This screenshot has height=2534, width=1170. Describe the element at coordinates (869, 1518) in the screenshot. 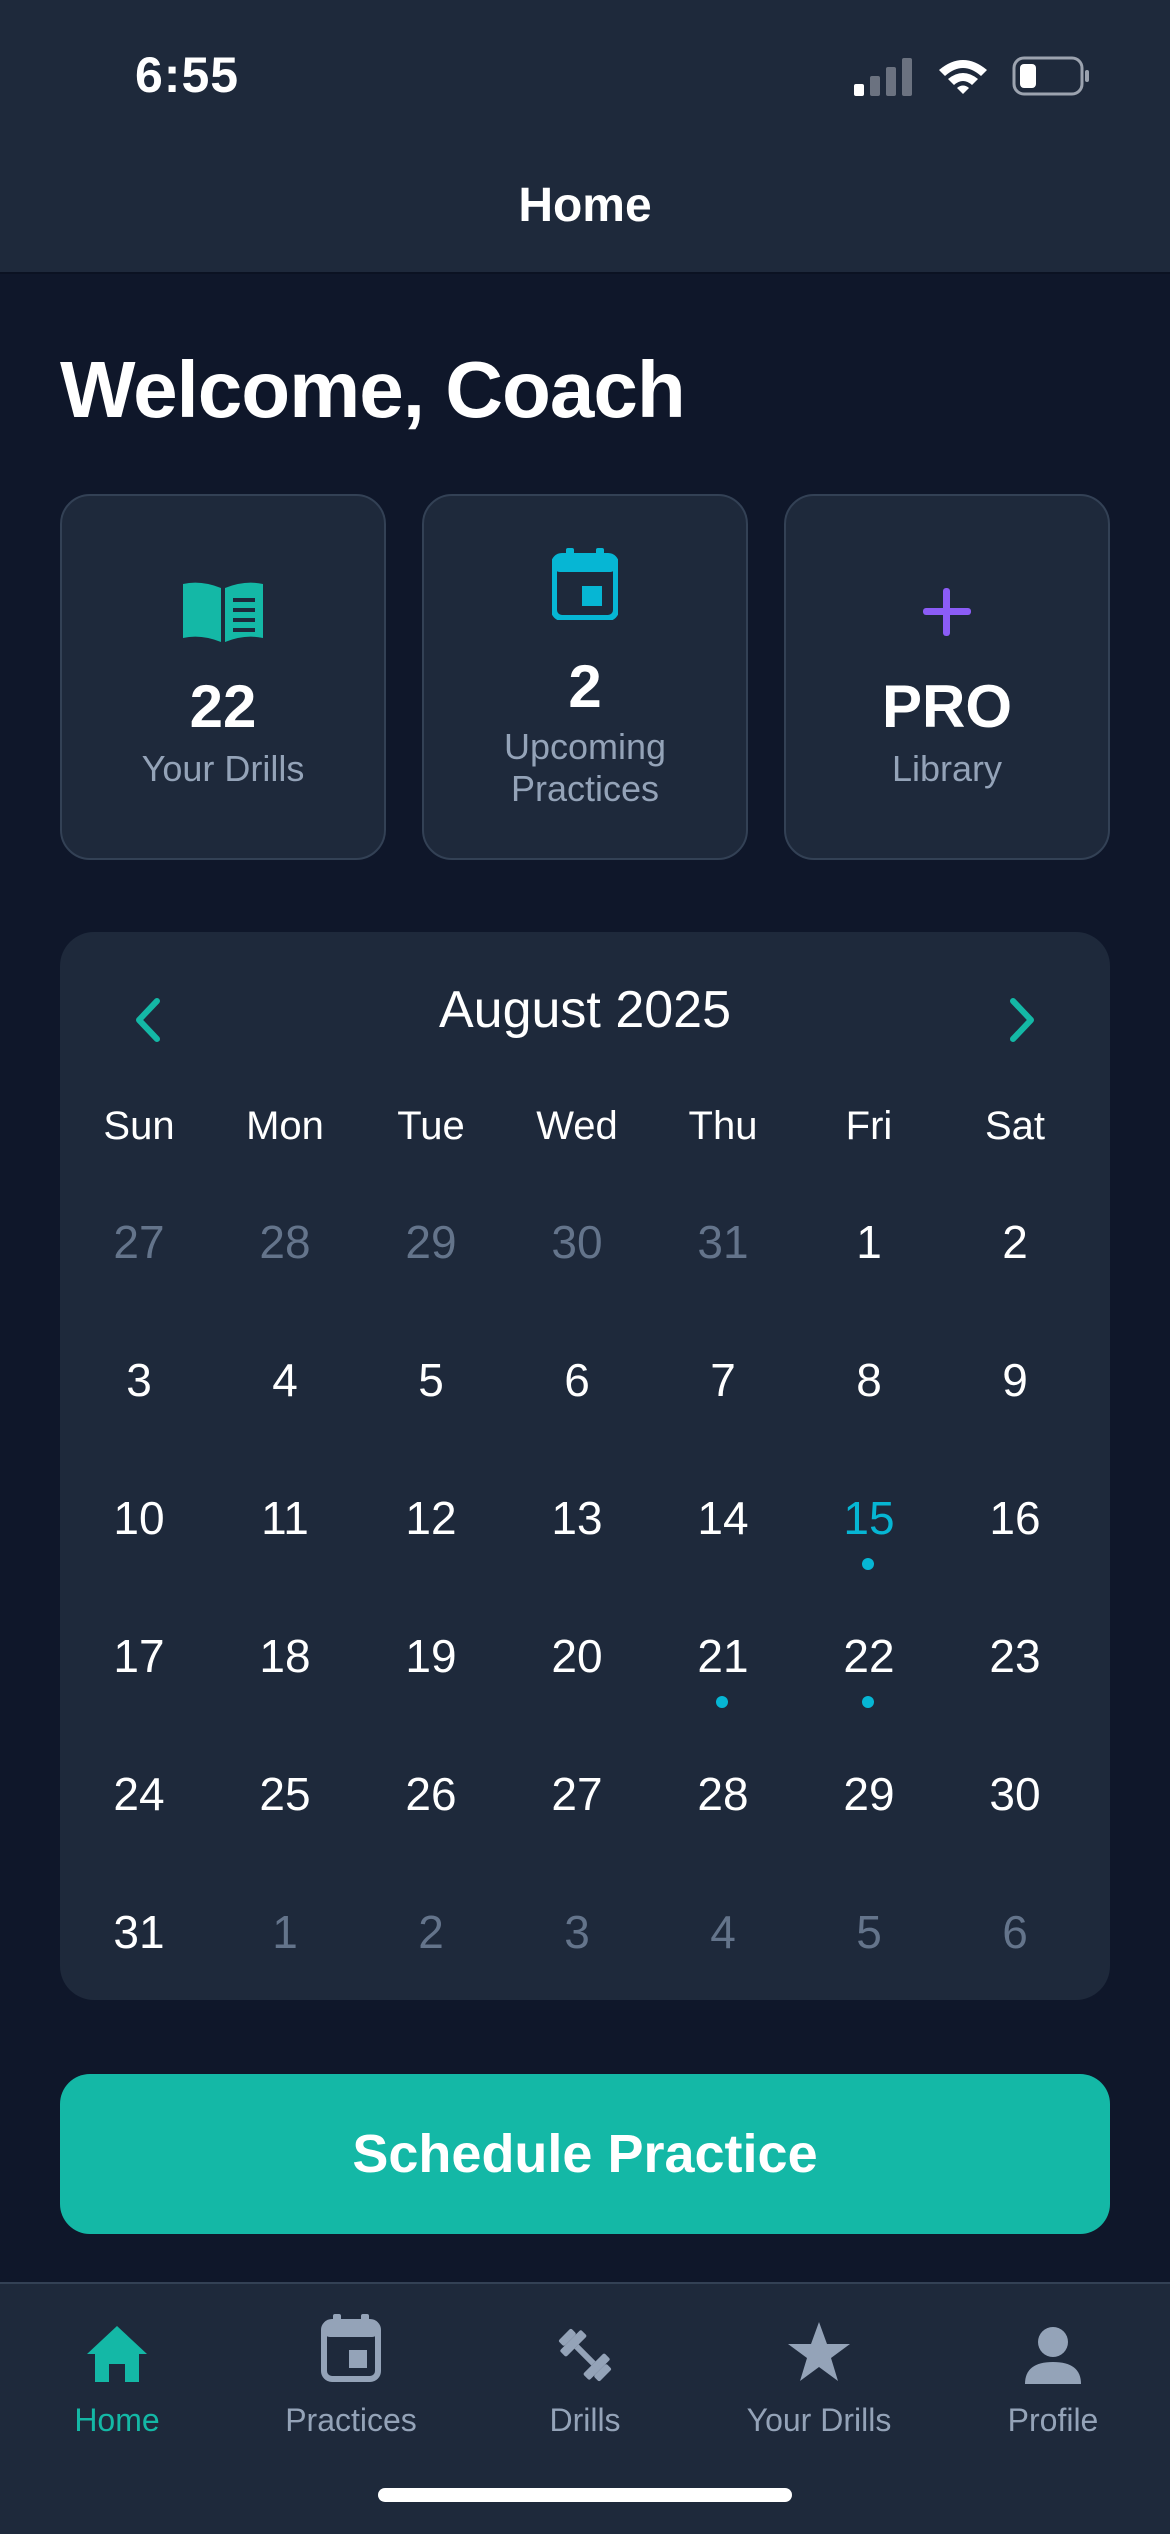

I see `calendar-day-number: 15` at that location.